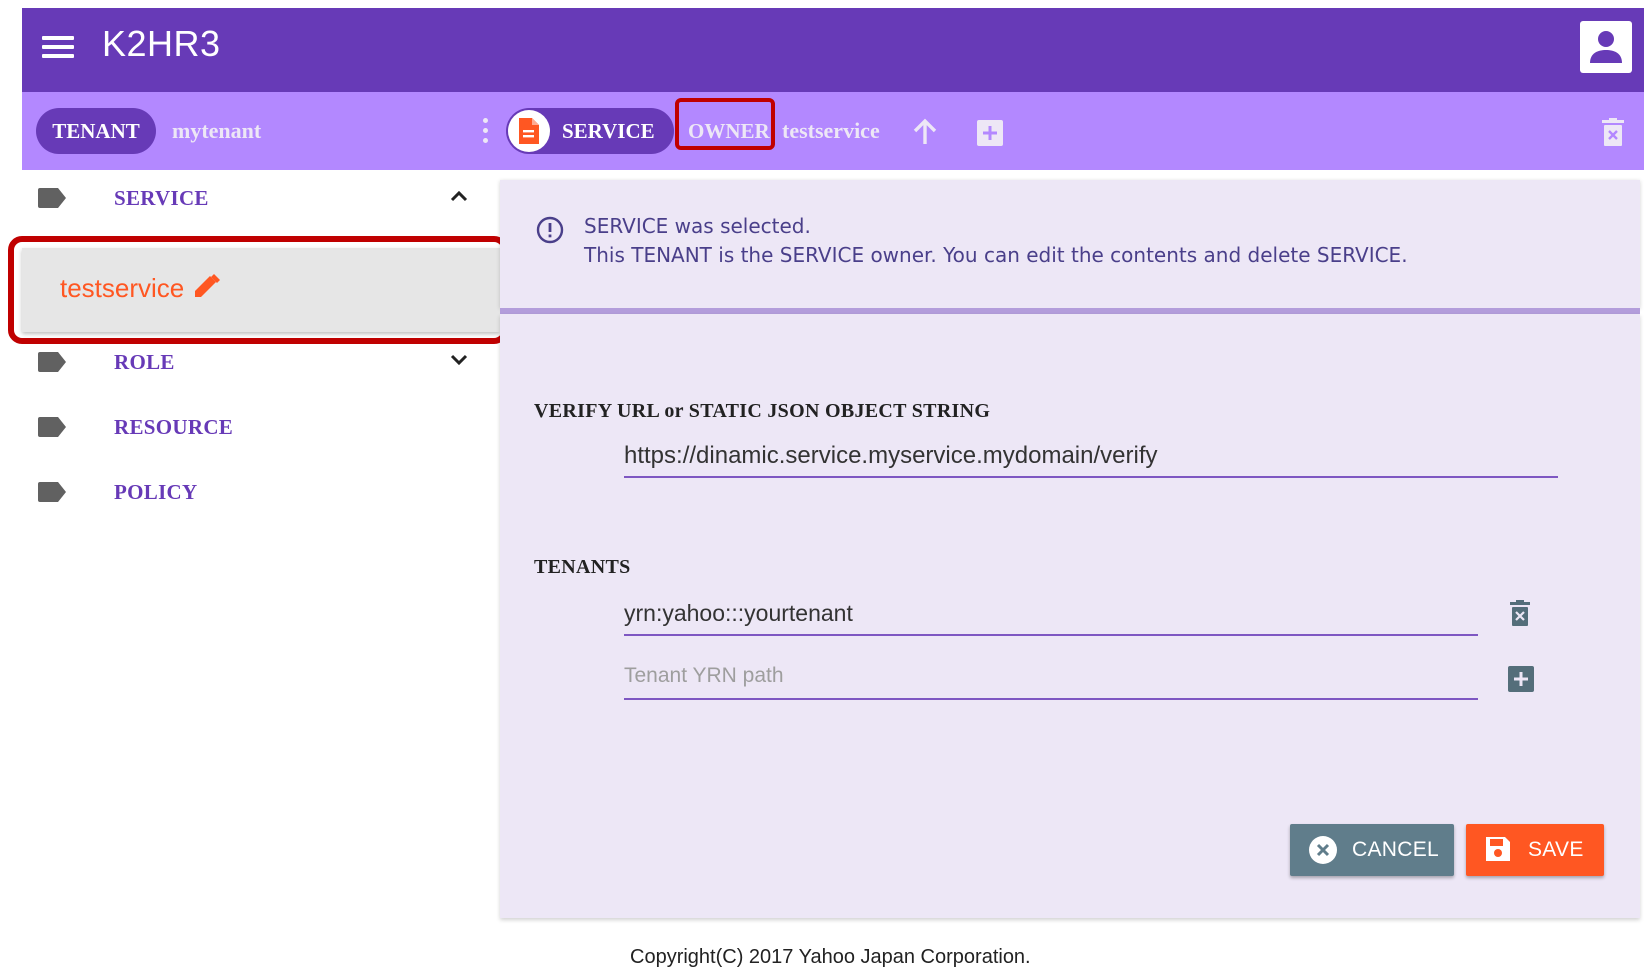 Image resolution: width=1652 pixels, height=980 pixels. What do you see at coordinates (485, 132) in the screenshot?
I see `more-vert-icon` at bounding box center [485, 132].